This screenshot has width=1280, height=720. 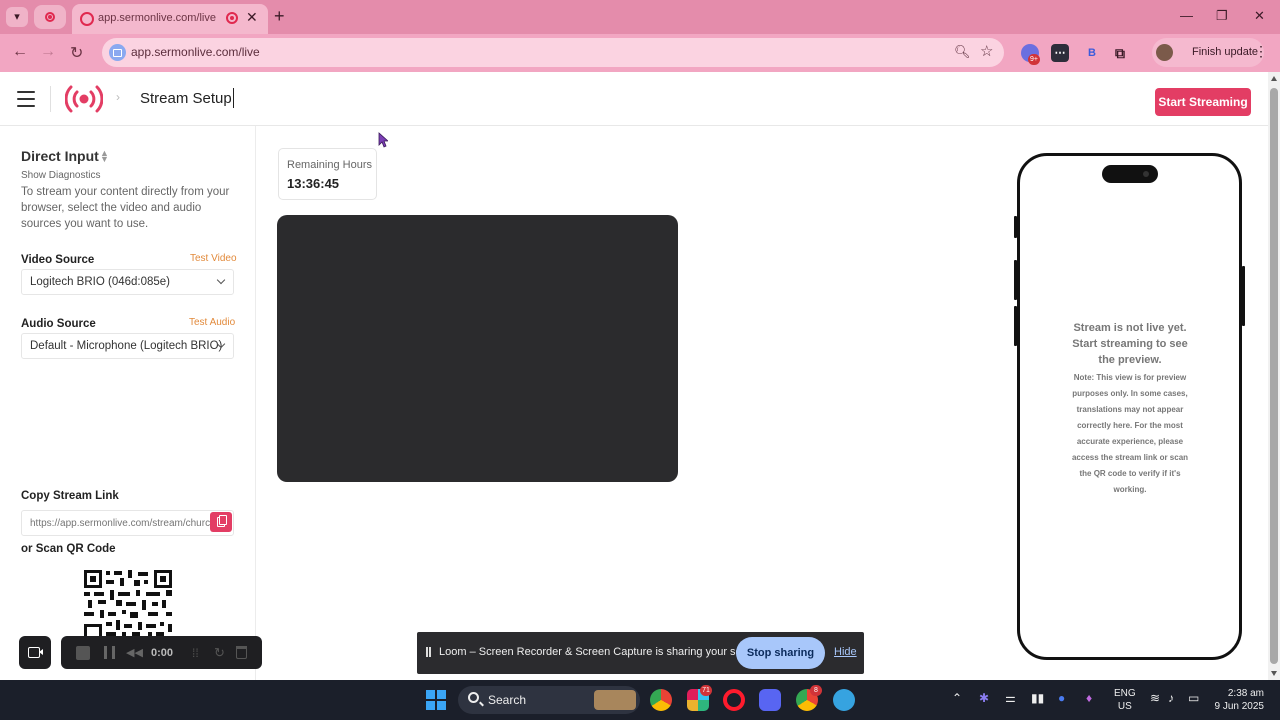 What do you see at coordinates (48, 52) in the screenshot?
I see `forward-arrow-icon: →` at bounding box center [48, 52].